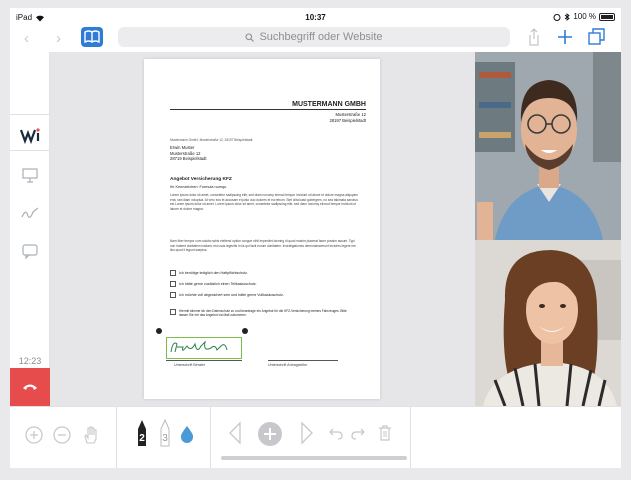 This screenshot has height=480, width=631. What do you see at coordinates (321, 37) in the screenshot?
I see `search-placeholder: Suchbegriff oder Website` at bounding box center [321, 37].